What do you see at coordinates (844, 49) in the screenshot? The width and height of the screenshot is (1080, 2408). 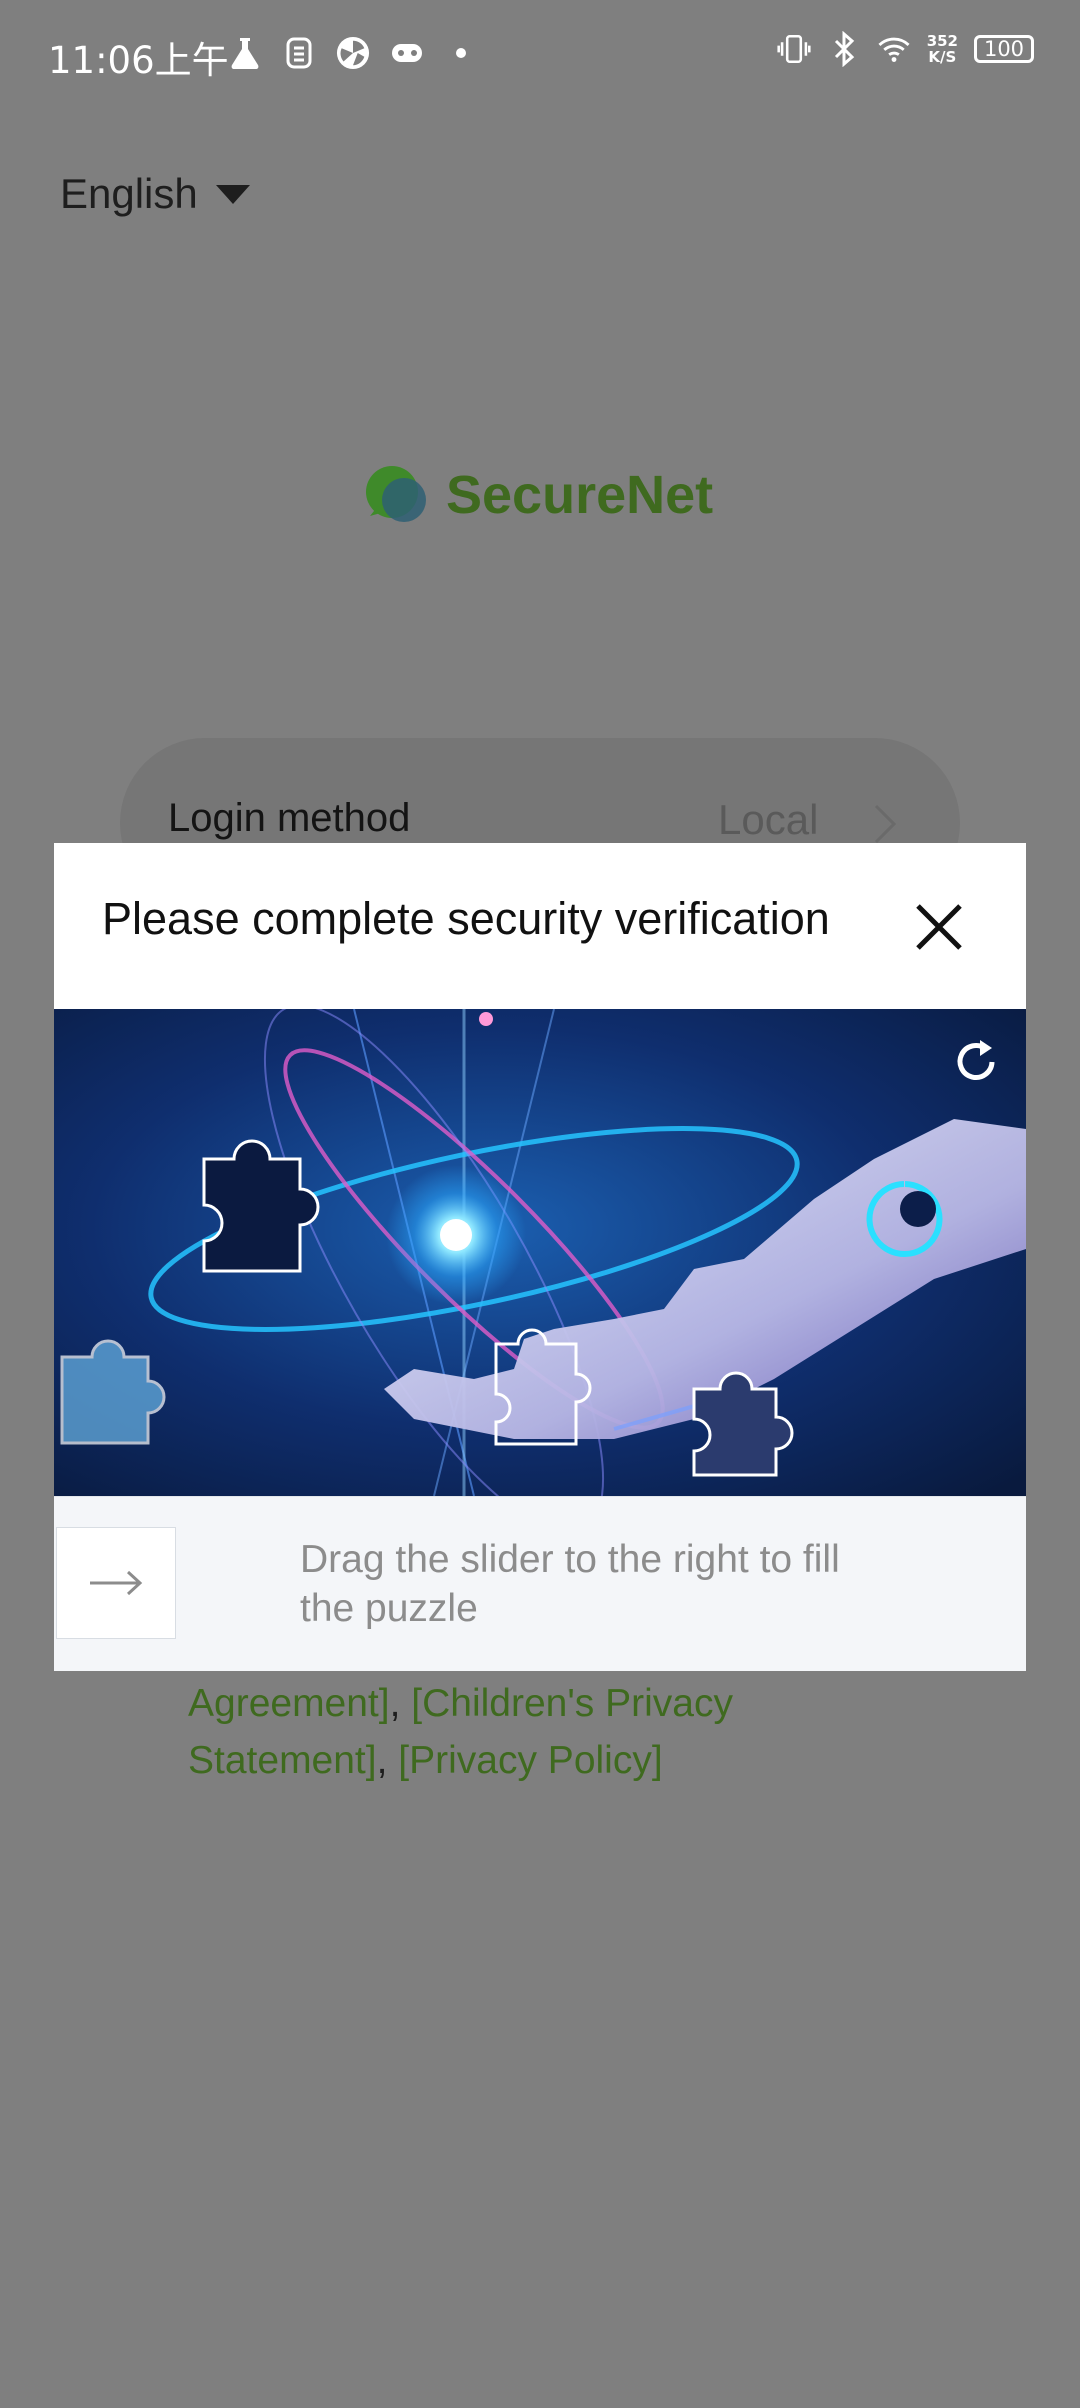 I see `bluetooth-icon` at bounding box center [844, 49].